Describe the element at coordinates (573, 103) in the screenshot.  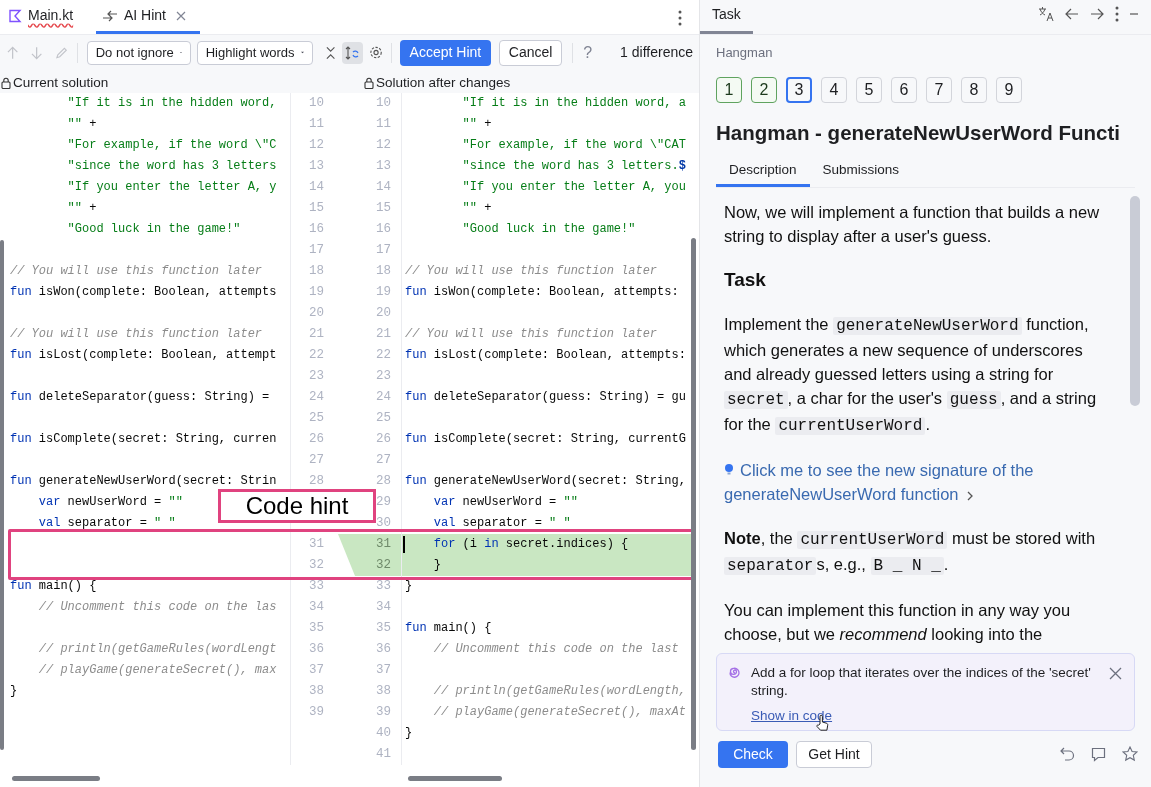
I see `code-line: "If it is in the hidden word, a` at that location.